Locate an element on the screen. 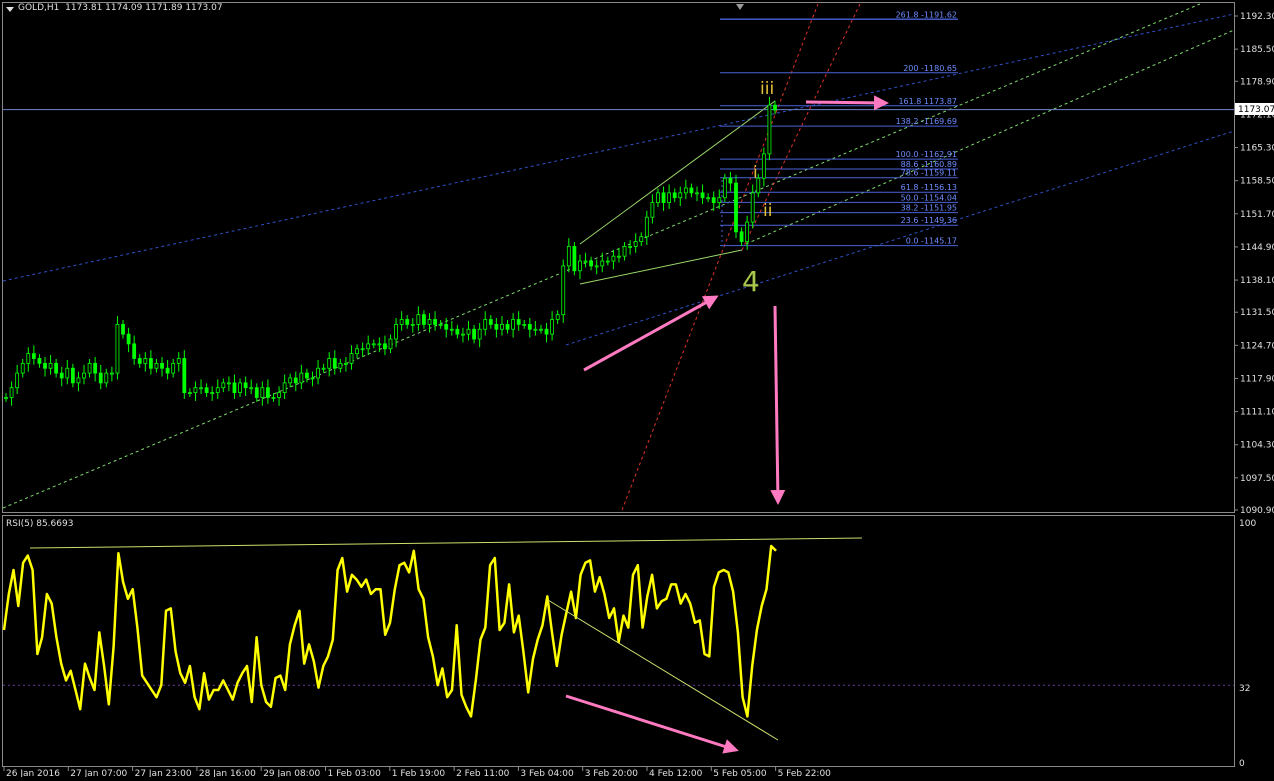 This screenshot has width=1274, height=781. time-tick-label: 28 Jan 16:00 is located at coordinates (227, 773).